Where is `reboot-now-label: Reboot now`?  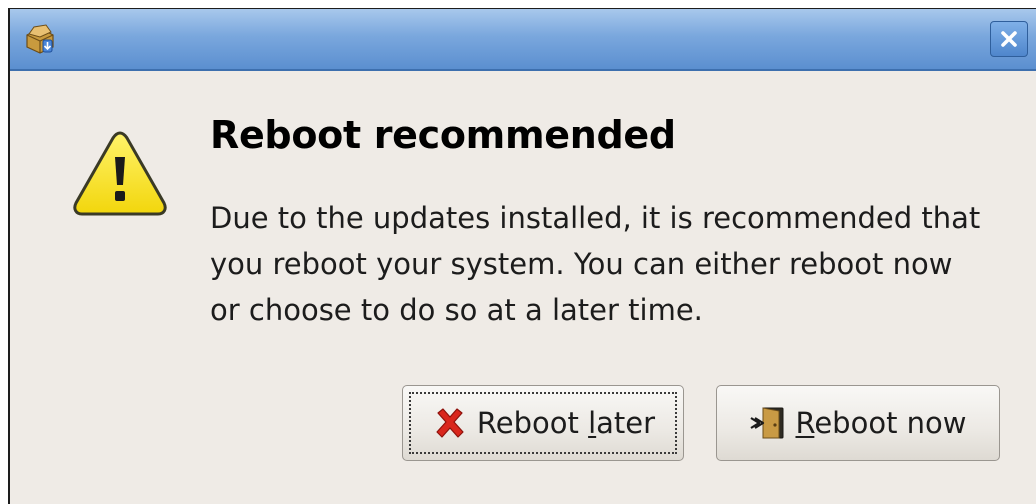 reboot-now-label: Reboot now is located at coordinates (881, 423).